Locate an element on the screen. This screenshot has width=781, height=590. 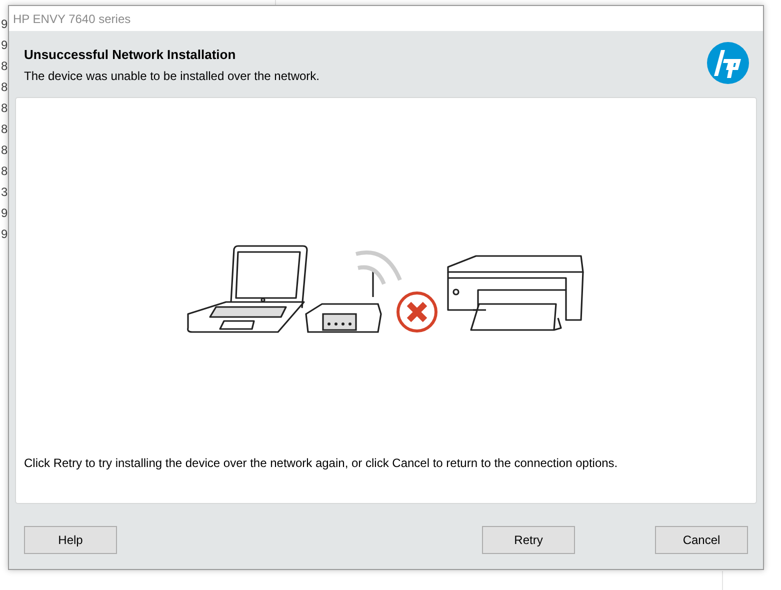
dialog-button: Help is located at coordinates (70, 540).